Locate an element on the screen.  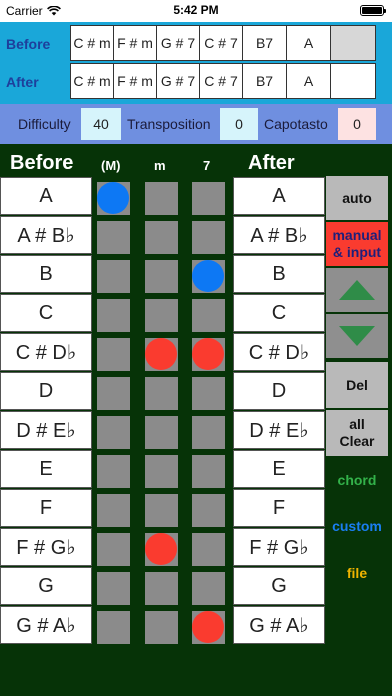
status-time: 5:42 PM is located at coordinates (196, 10).